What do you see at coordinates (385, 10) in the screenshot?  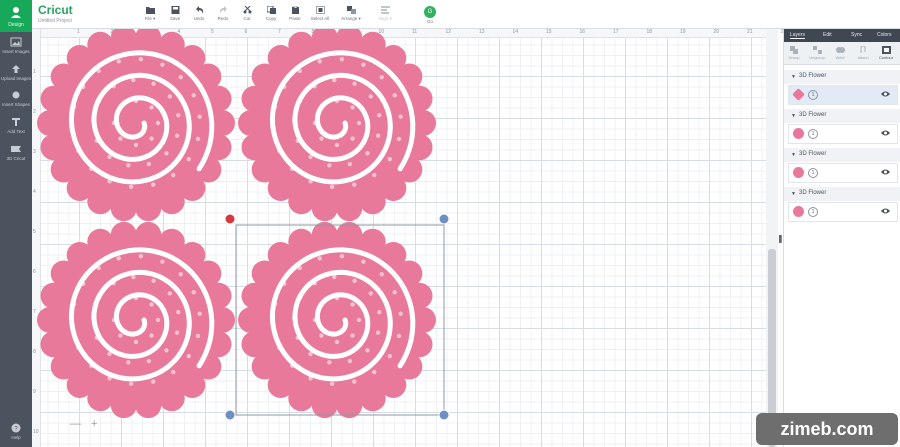 I see `align-icon` at bounding box center [385, 10].